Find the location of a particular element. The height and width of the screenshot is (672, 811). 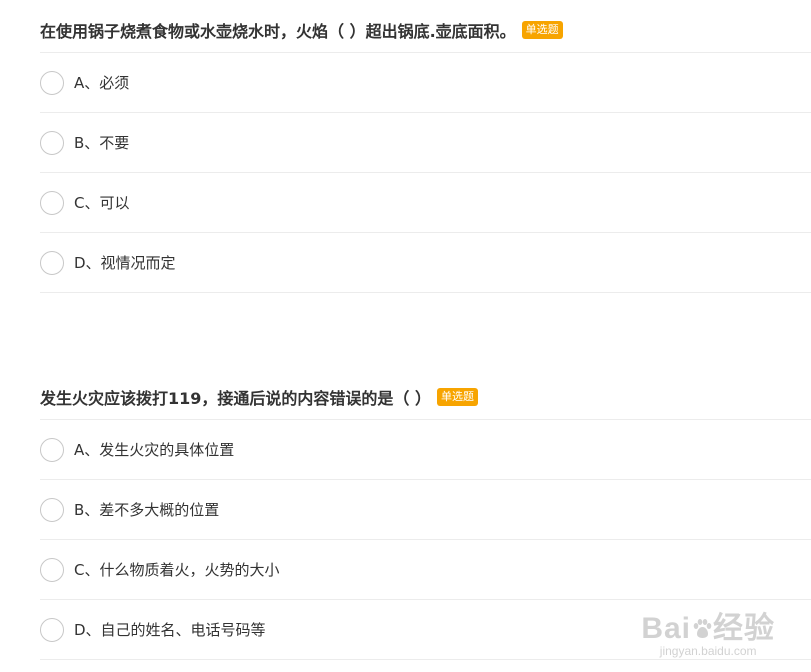

option-label: D、自己的姓名、电话号码等 is located at coordinates (170, 630).